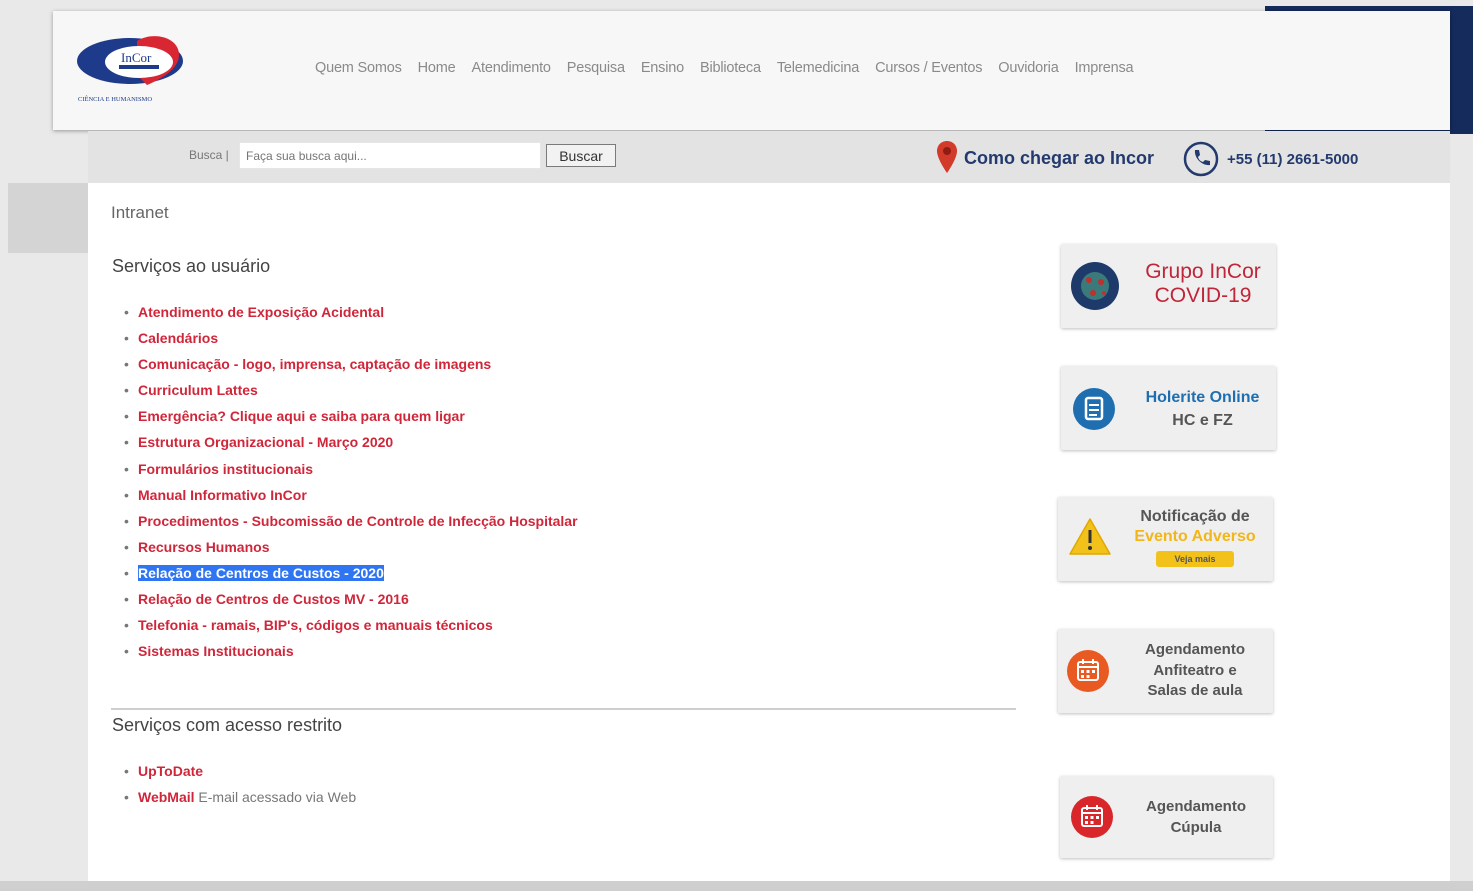 Image resolution: width=1473 pixels, height=891 pixels. What do you see at coordinates (511, 68) in the screenshot?
I see `nav-atendimento: Atendimento` at bounding box center [511, 68].